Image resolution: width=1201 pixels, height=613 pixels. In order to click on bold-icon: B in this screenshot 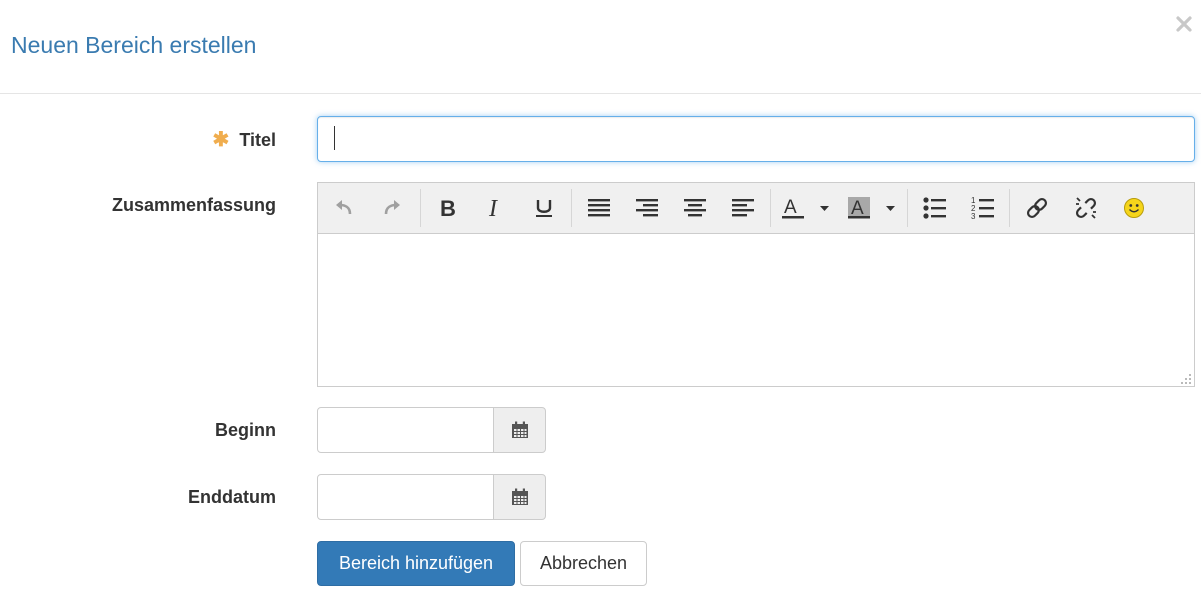, I will do `click(448, 208)`.